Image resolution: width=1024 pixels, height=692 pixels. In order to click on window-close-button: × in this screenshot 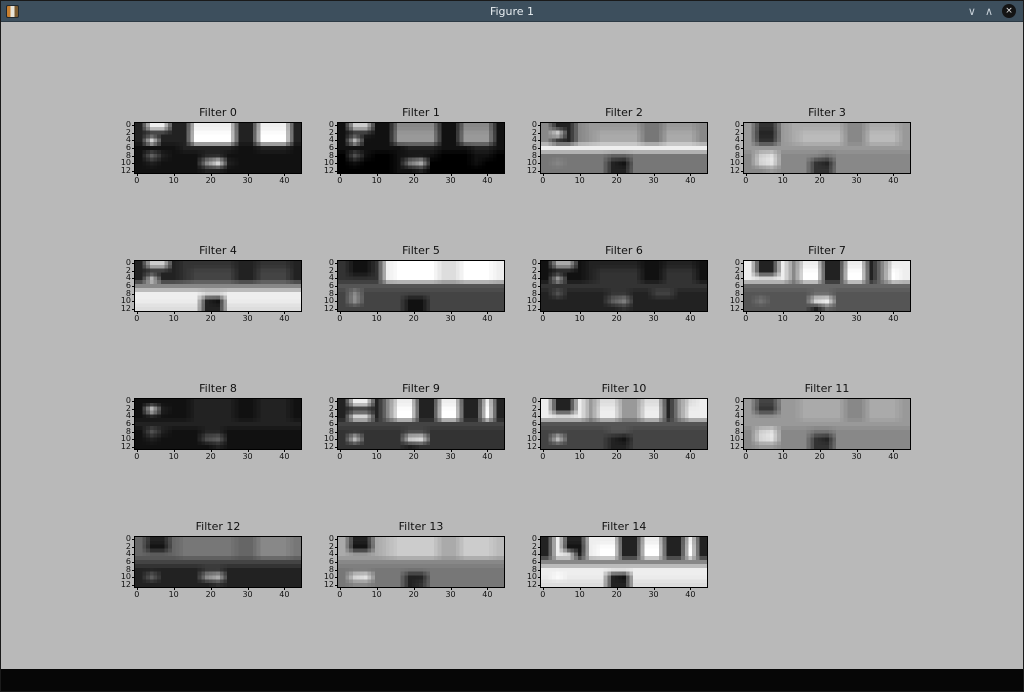, I will do `click(1009, 11)`.